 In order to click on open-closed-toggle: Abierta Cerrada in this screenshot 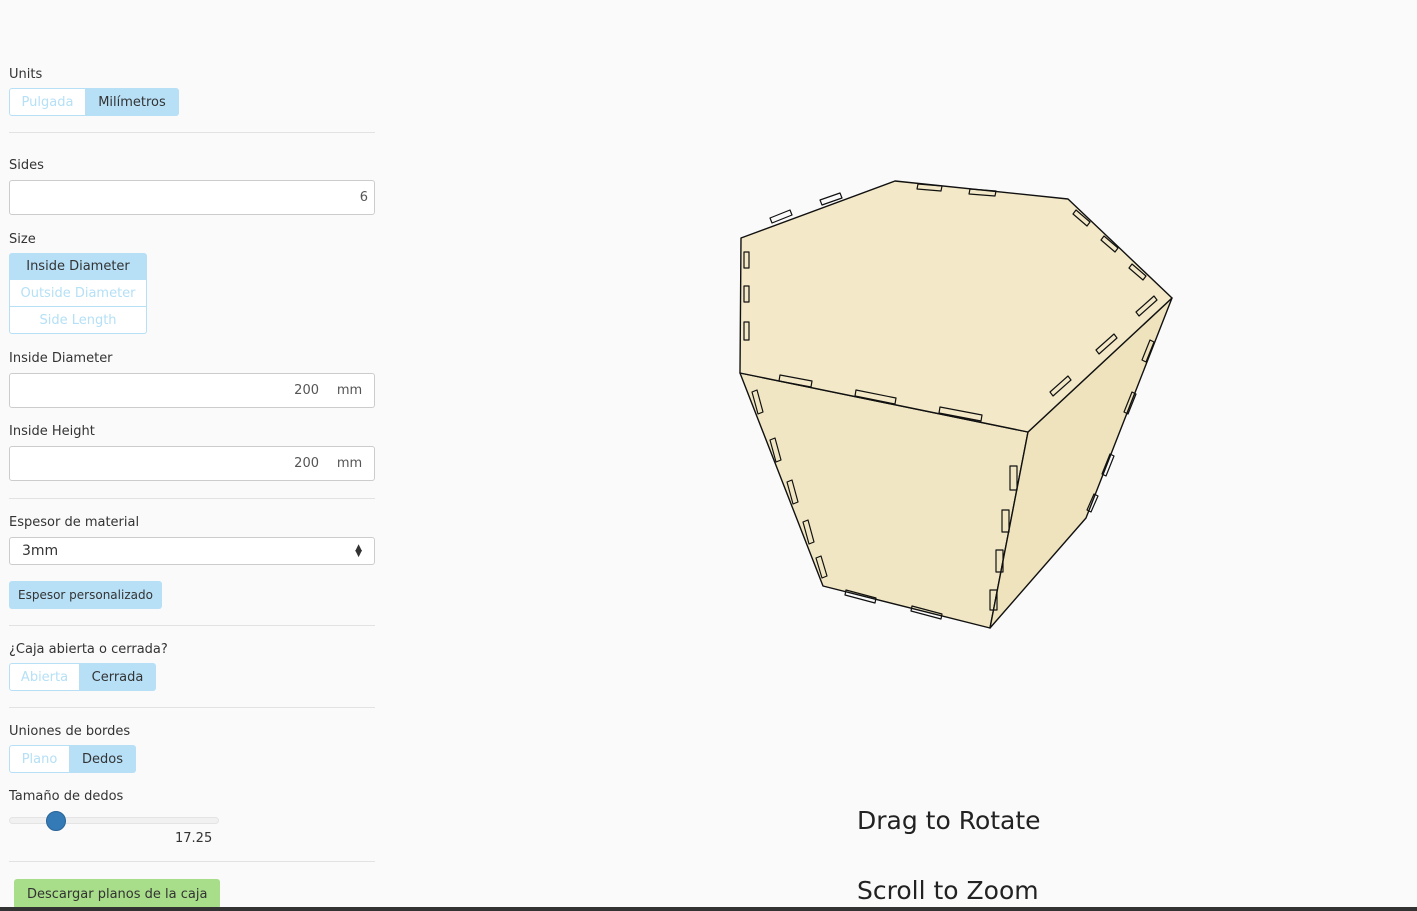, I will do `click(82, 677)`.